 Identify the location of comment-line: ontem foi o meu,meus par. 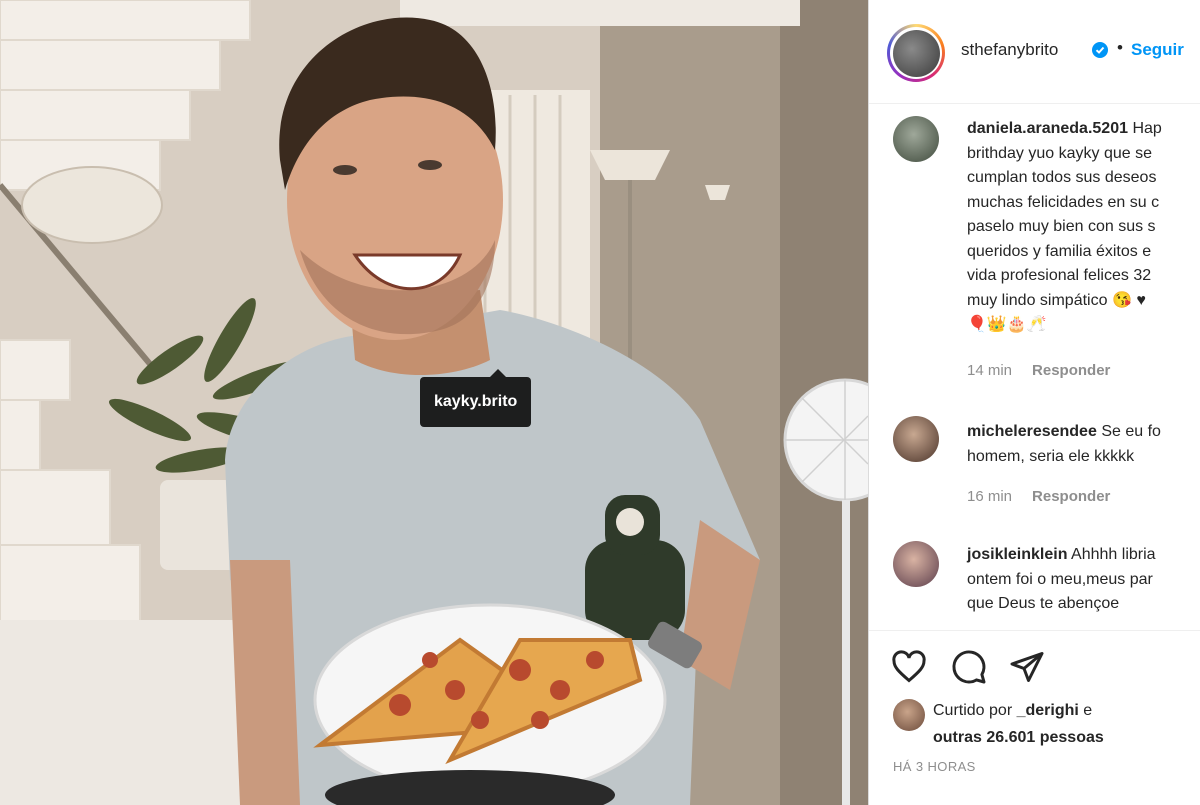
(1060, 579).